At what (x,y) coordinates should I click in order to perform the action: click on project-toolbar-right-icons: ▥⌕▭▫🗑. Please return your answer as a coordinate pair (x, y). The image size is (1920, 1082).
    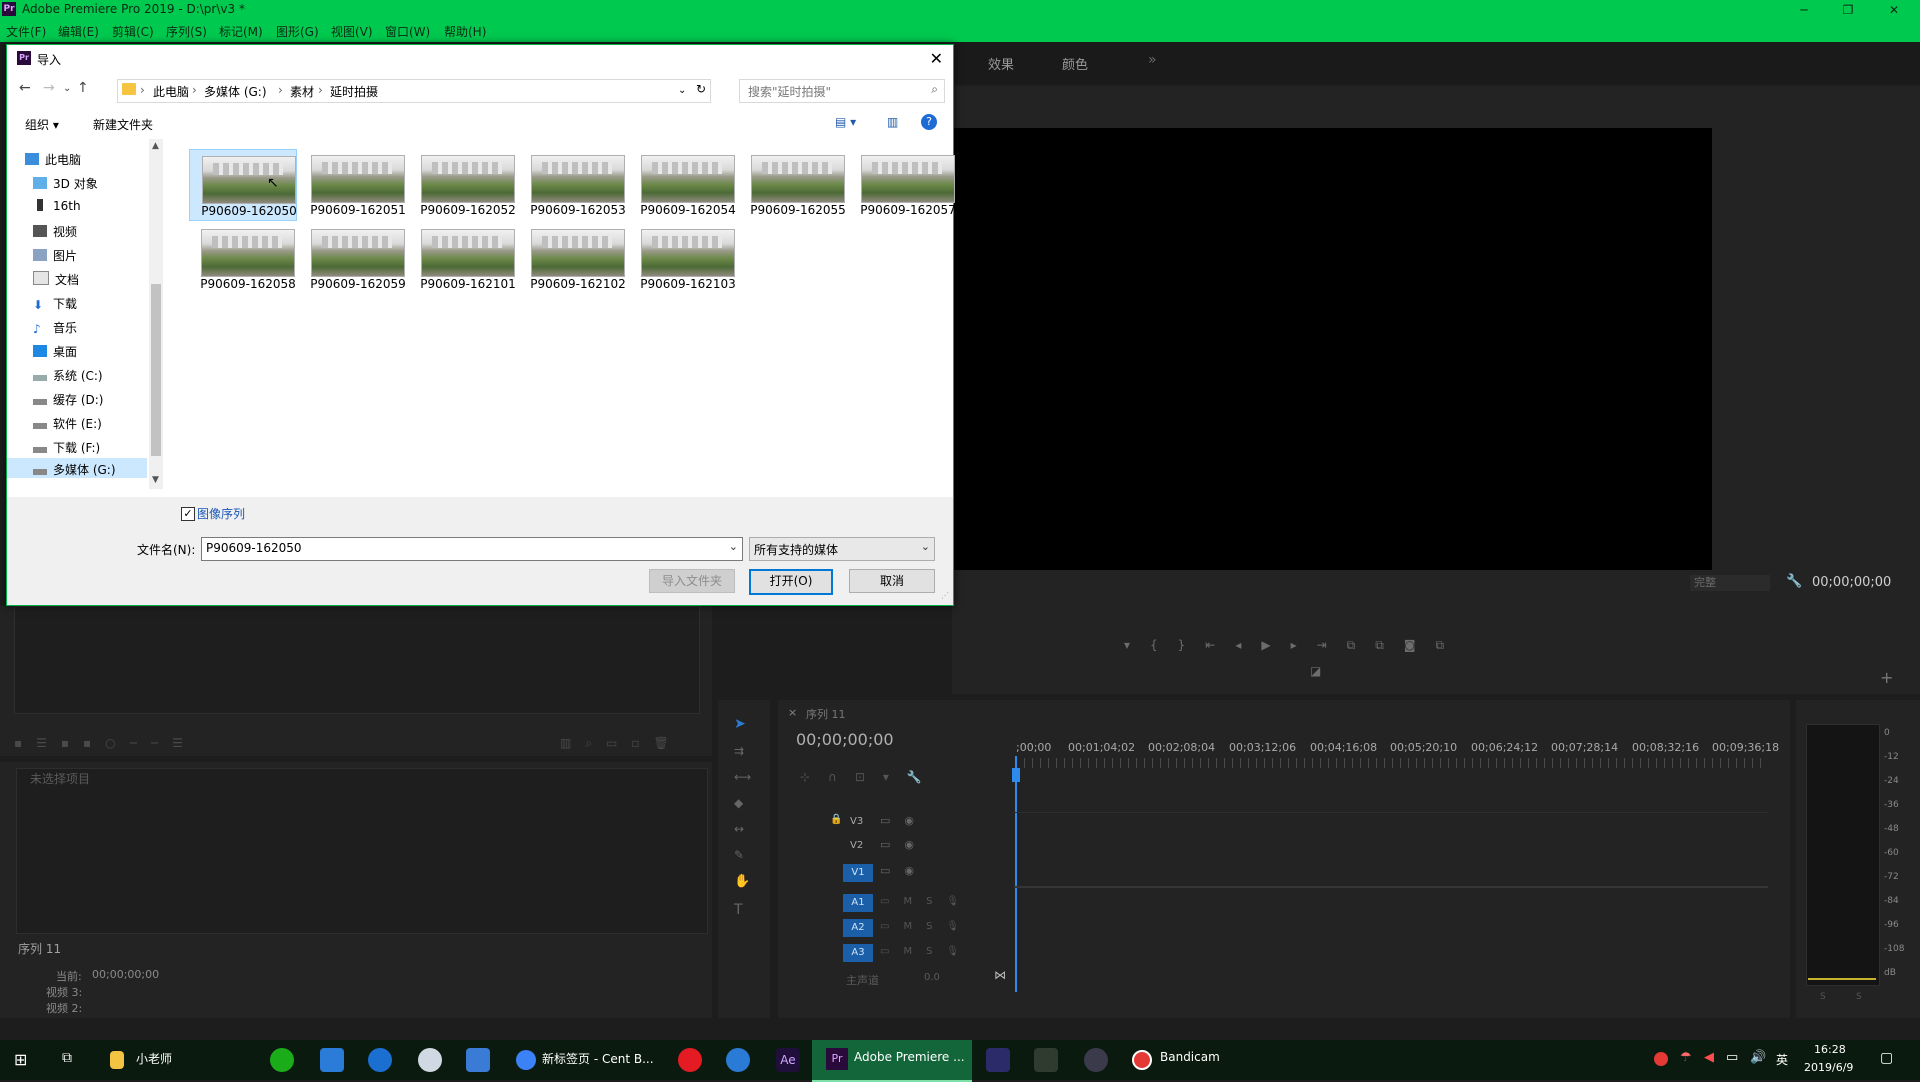
    Looking at the image, I should click on (621, 743).